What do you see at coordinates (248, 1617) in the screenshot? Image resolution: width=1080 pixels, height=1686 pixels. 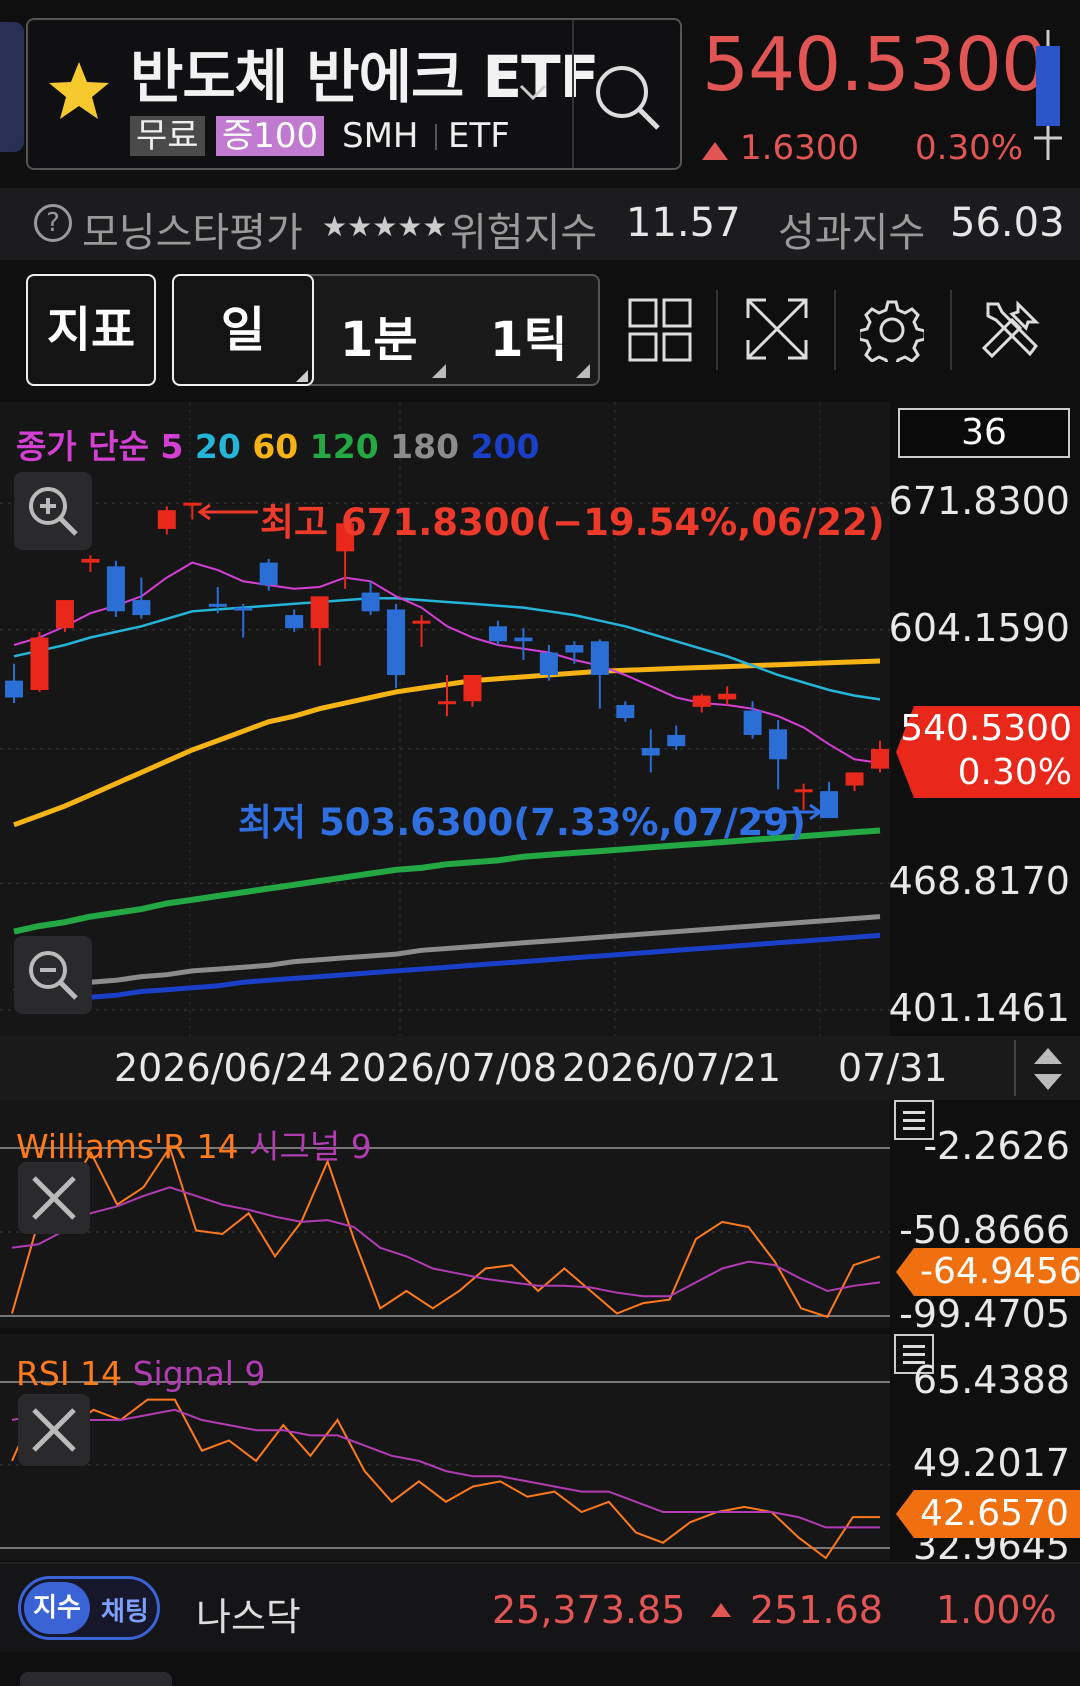 I see `index-name: 나스닥` at bounding box center [248, 1617].